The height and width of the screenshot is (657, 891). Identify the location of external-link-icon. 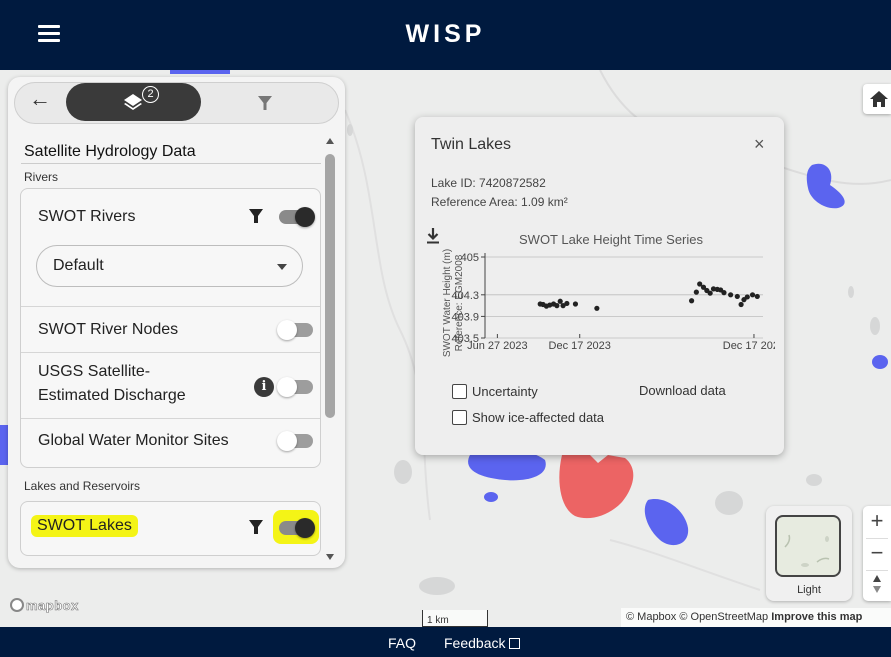
(515, 643).